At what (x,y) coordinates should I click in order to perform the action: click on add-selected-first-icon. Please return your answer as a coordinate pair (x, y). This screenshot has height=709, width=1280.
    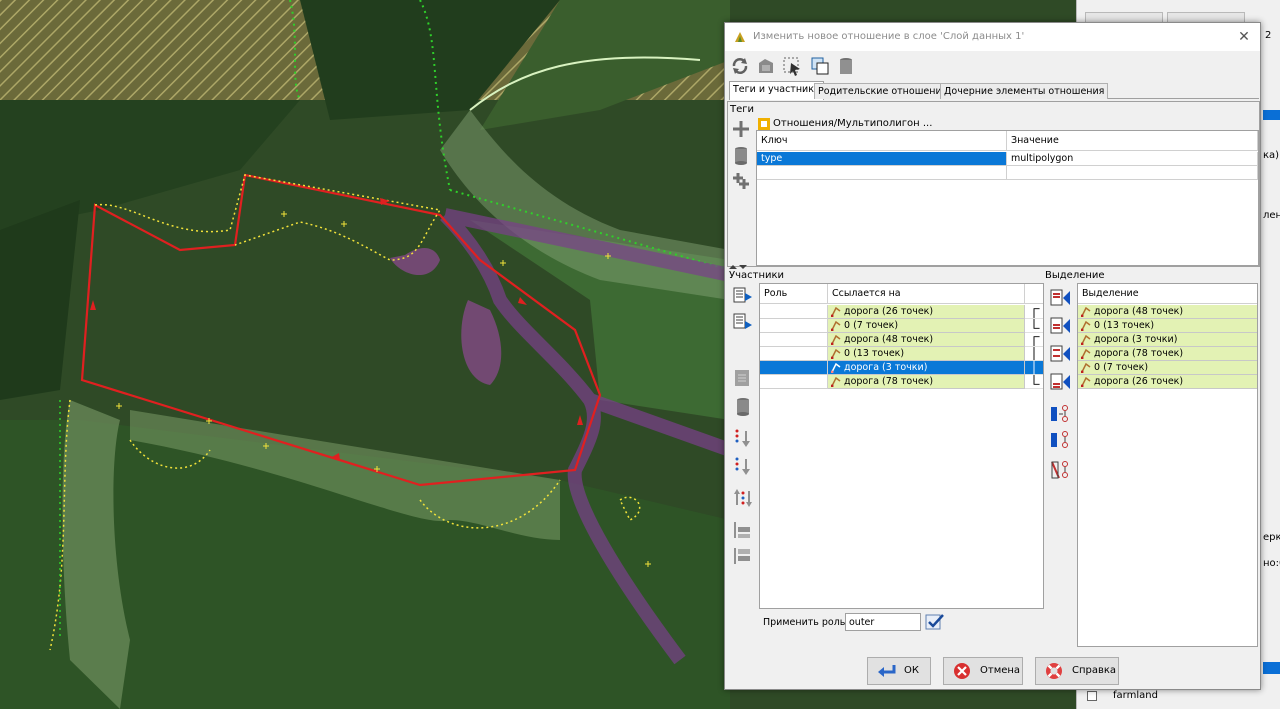
    Looking at the image, I should click on (743, 296).